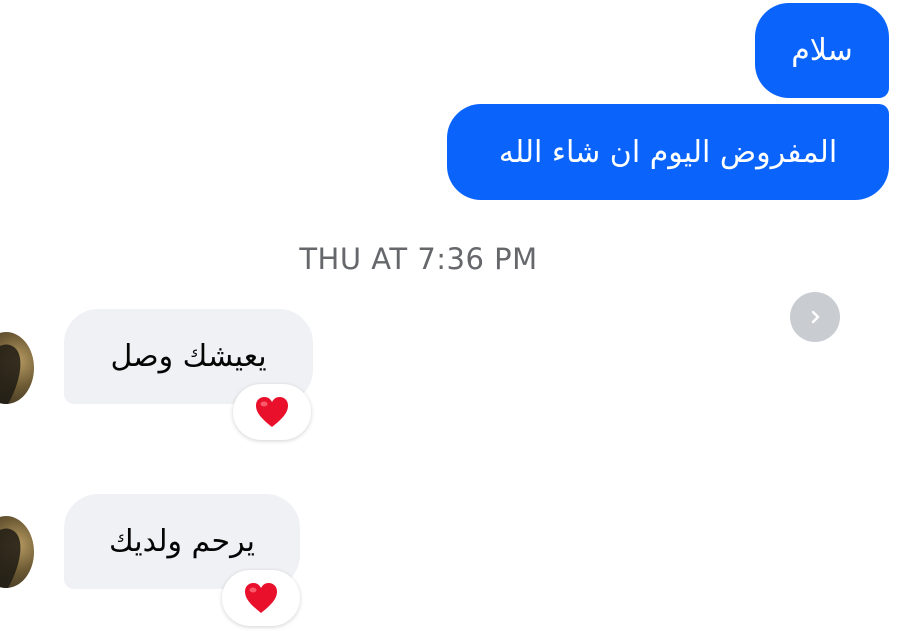 The width and height of the screenshot is (897, 631). What do you see at coordinates (188, 356) in the screenshot?
I see `message-text: يعيشك وصل` at bounding box center [188, 356].